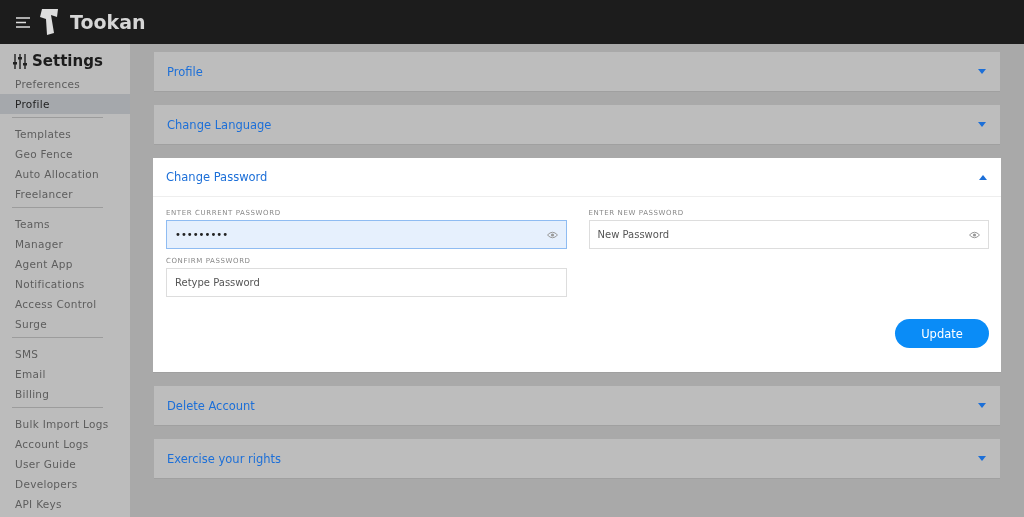 Image resolution: width=1024 pixels, height=517 pixels. I want to click on section-title: Delete Account, so click(211, 405).